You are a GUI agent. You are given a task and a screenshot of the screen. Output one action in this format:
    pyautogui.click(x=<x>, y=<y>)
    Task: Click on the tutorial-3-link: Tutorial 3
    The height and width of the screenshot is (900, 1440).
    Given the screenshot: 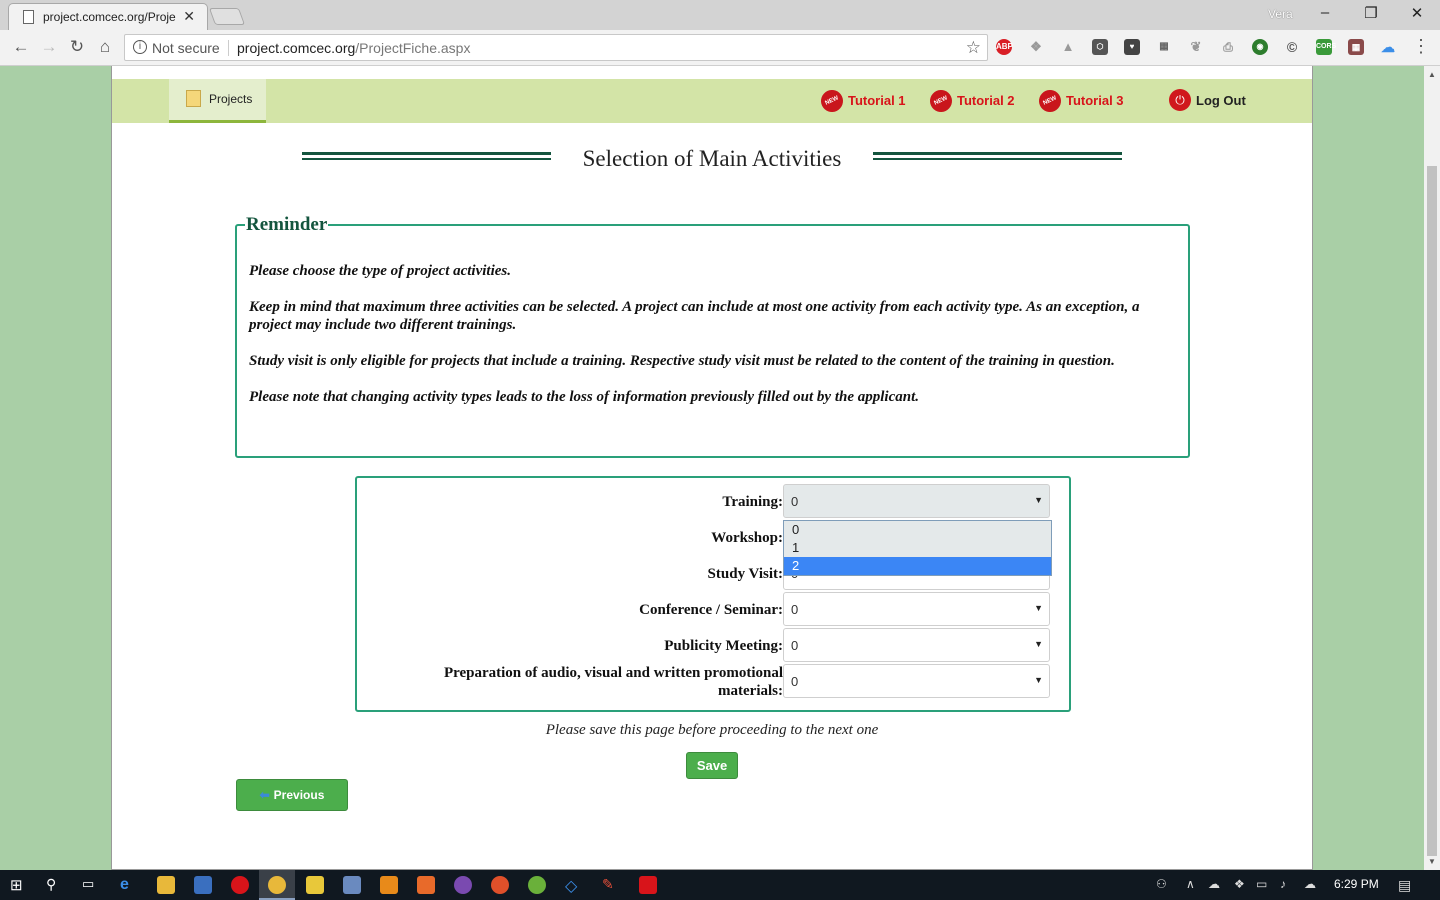 What is the action you would take?
    pyautogui.click(x=1095, y=100)
    